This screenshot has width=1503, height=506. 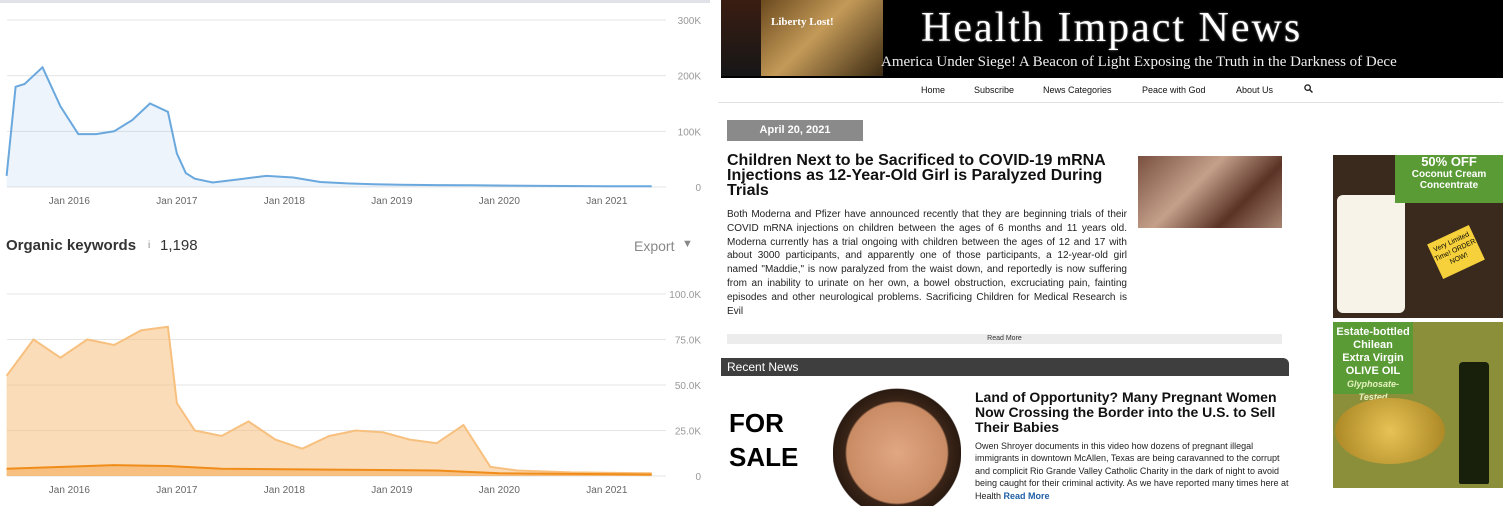 What do you see at coordinates (149, 245) in the screenshot?
I see `info-icon: i` at bounding box center [149, 245].